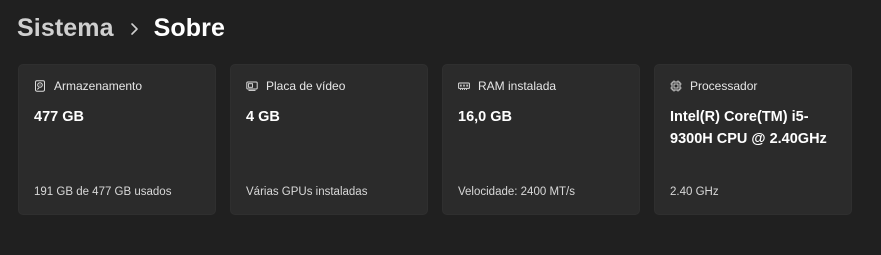 The image size is (881, 255). What do you see at coordinates (263, 117) in the screenshot?
I see `video-card-value: 4 GB` at bounding box center [263, 117].